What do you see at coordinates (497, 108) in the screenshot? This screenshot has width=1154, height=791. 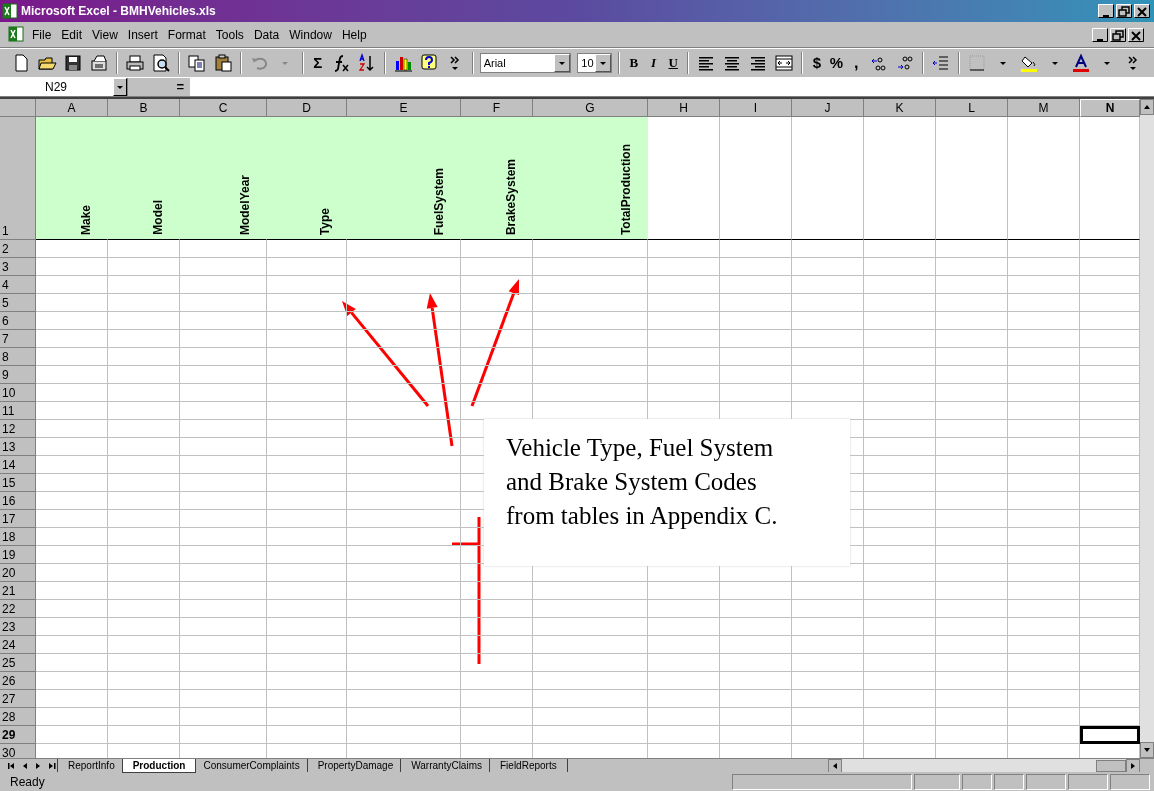 I see `column-header: F` at bounding box center [497, 108].